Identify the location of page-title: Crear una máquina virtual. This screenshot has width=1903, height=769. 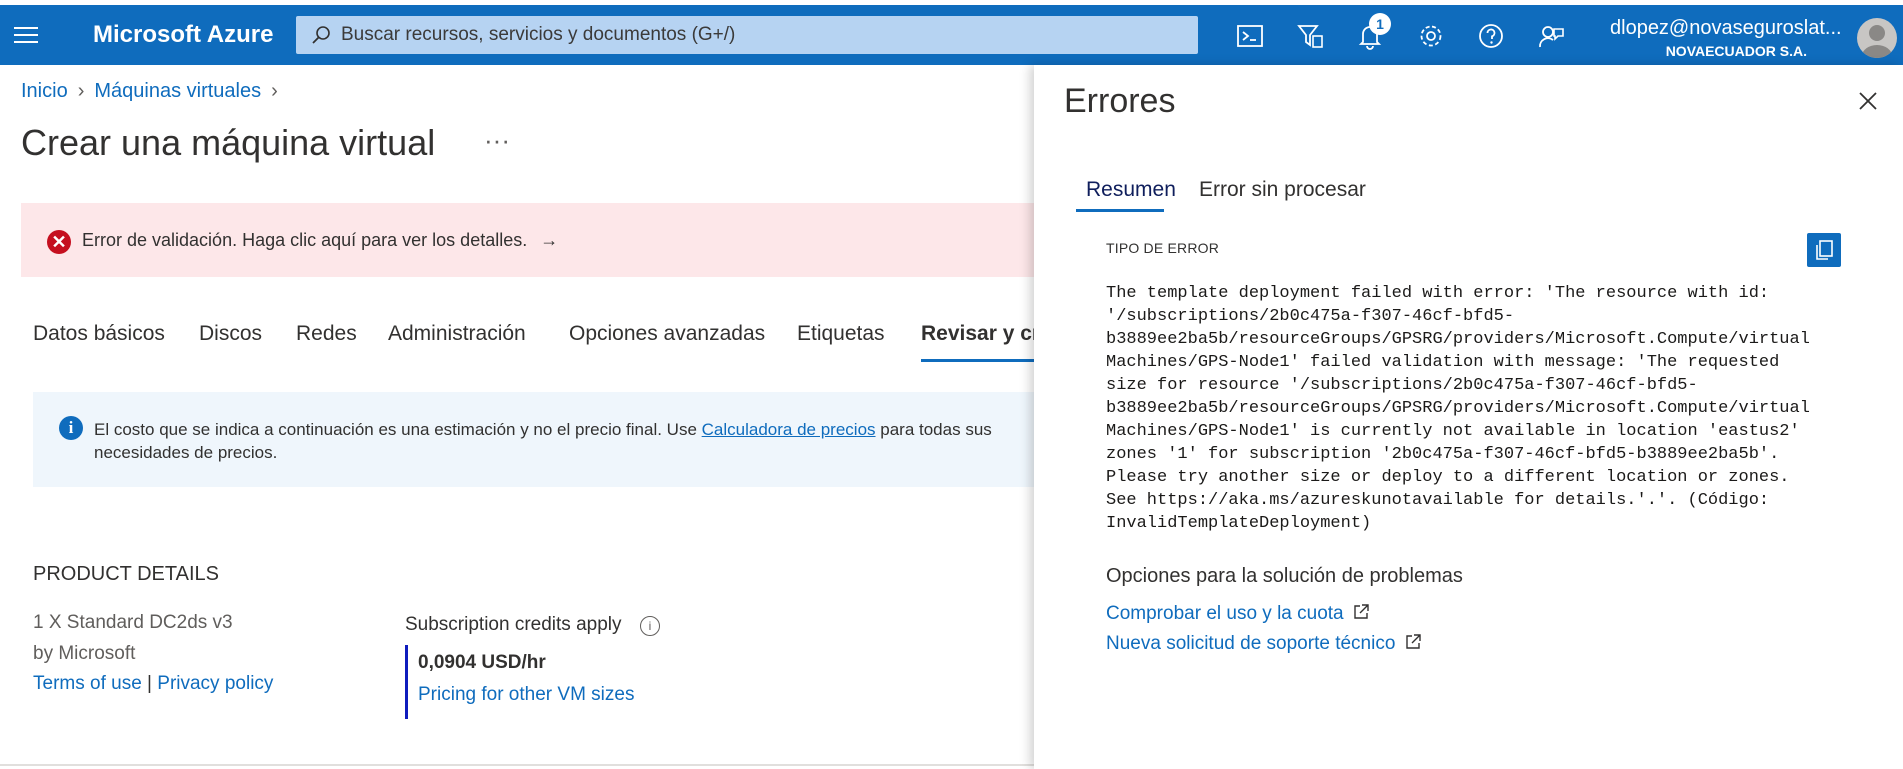
(228, 142).